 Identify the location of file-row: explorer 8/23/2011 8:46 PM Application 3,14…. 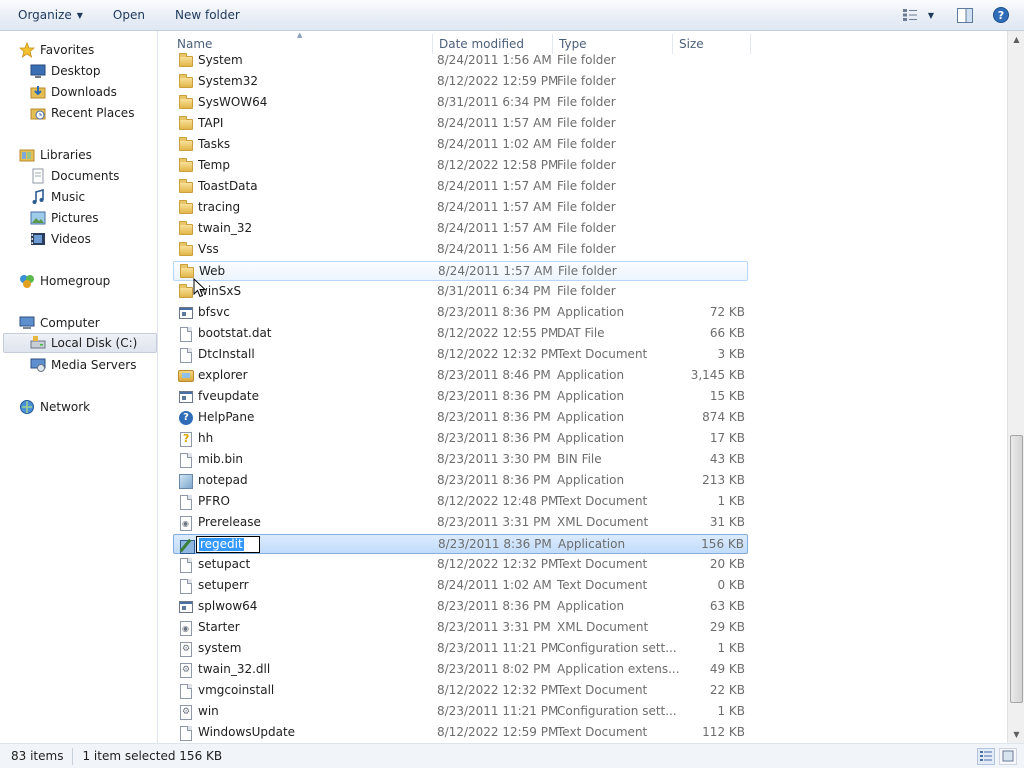
(460, 376).